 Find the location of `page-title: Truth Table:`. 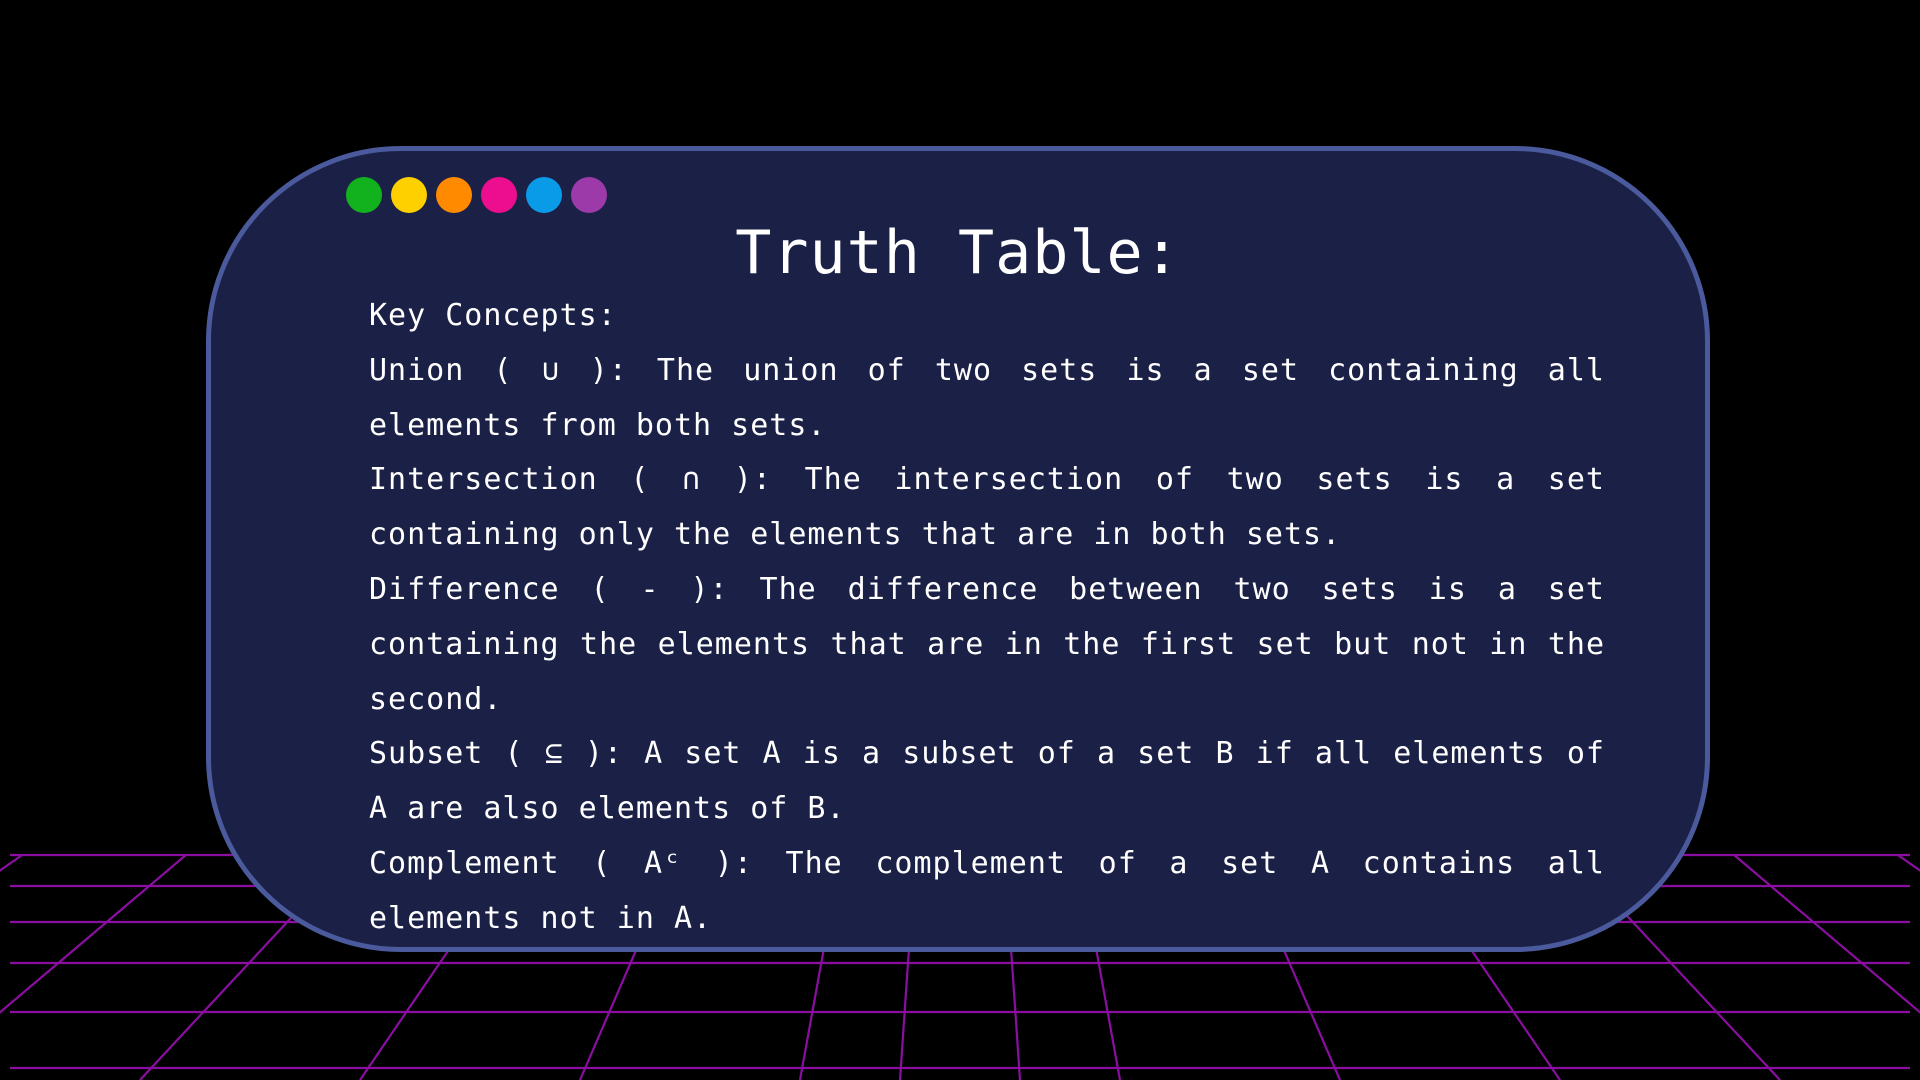

page-title: Truth Table: is located at coordinates (958, 253).